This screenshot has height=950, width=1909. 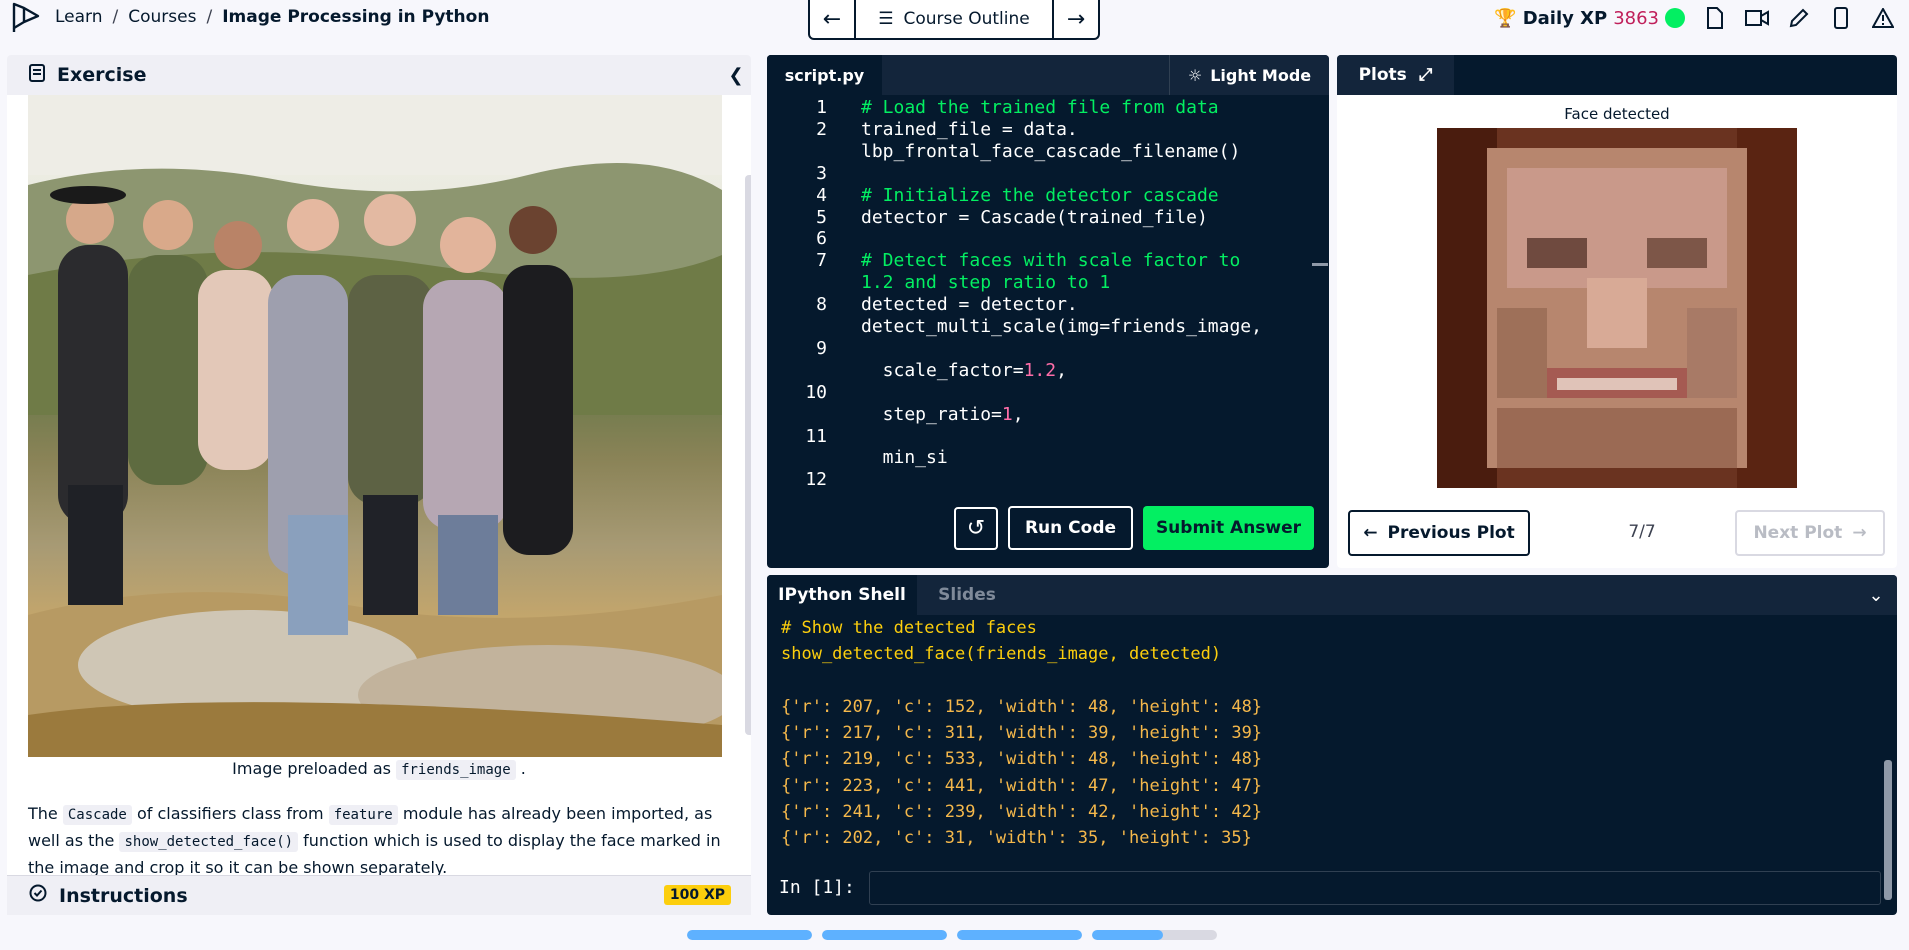 What do you see at coordinates (1261, 75) in the screenshot?
I see `light-mode-label: Light Mode` at bounding box center [1261, 75].